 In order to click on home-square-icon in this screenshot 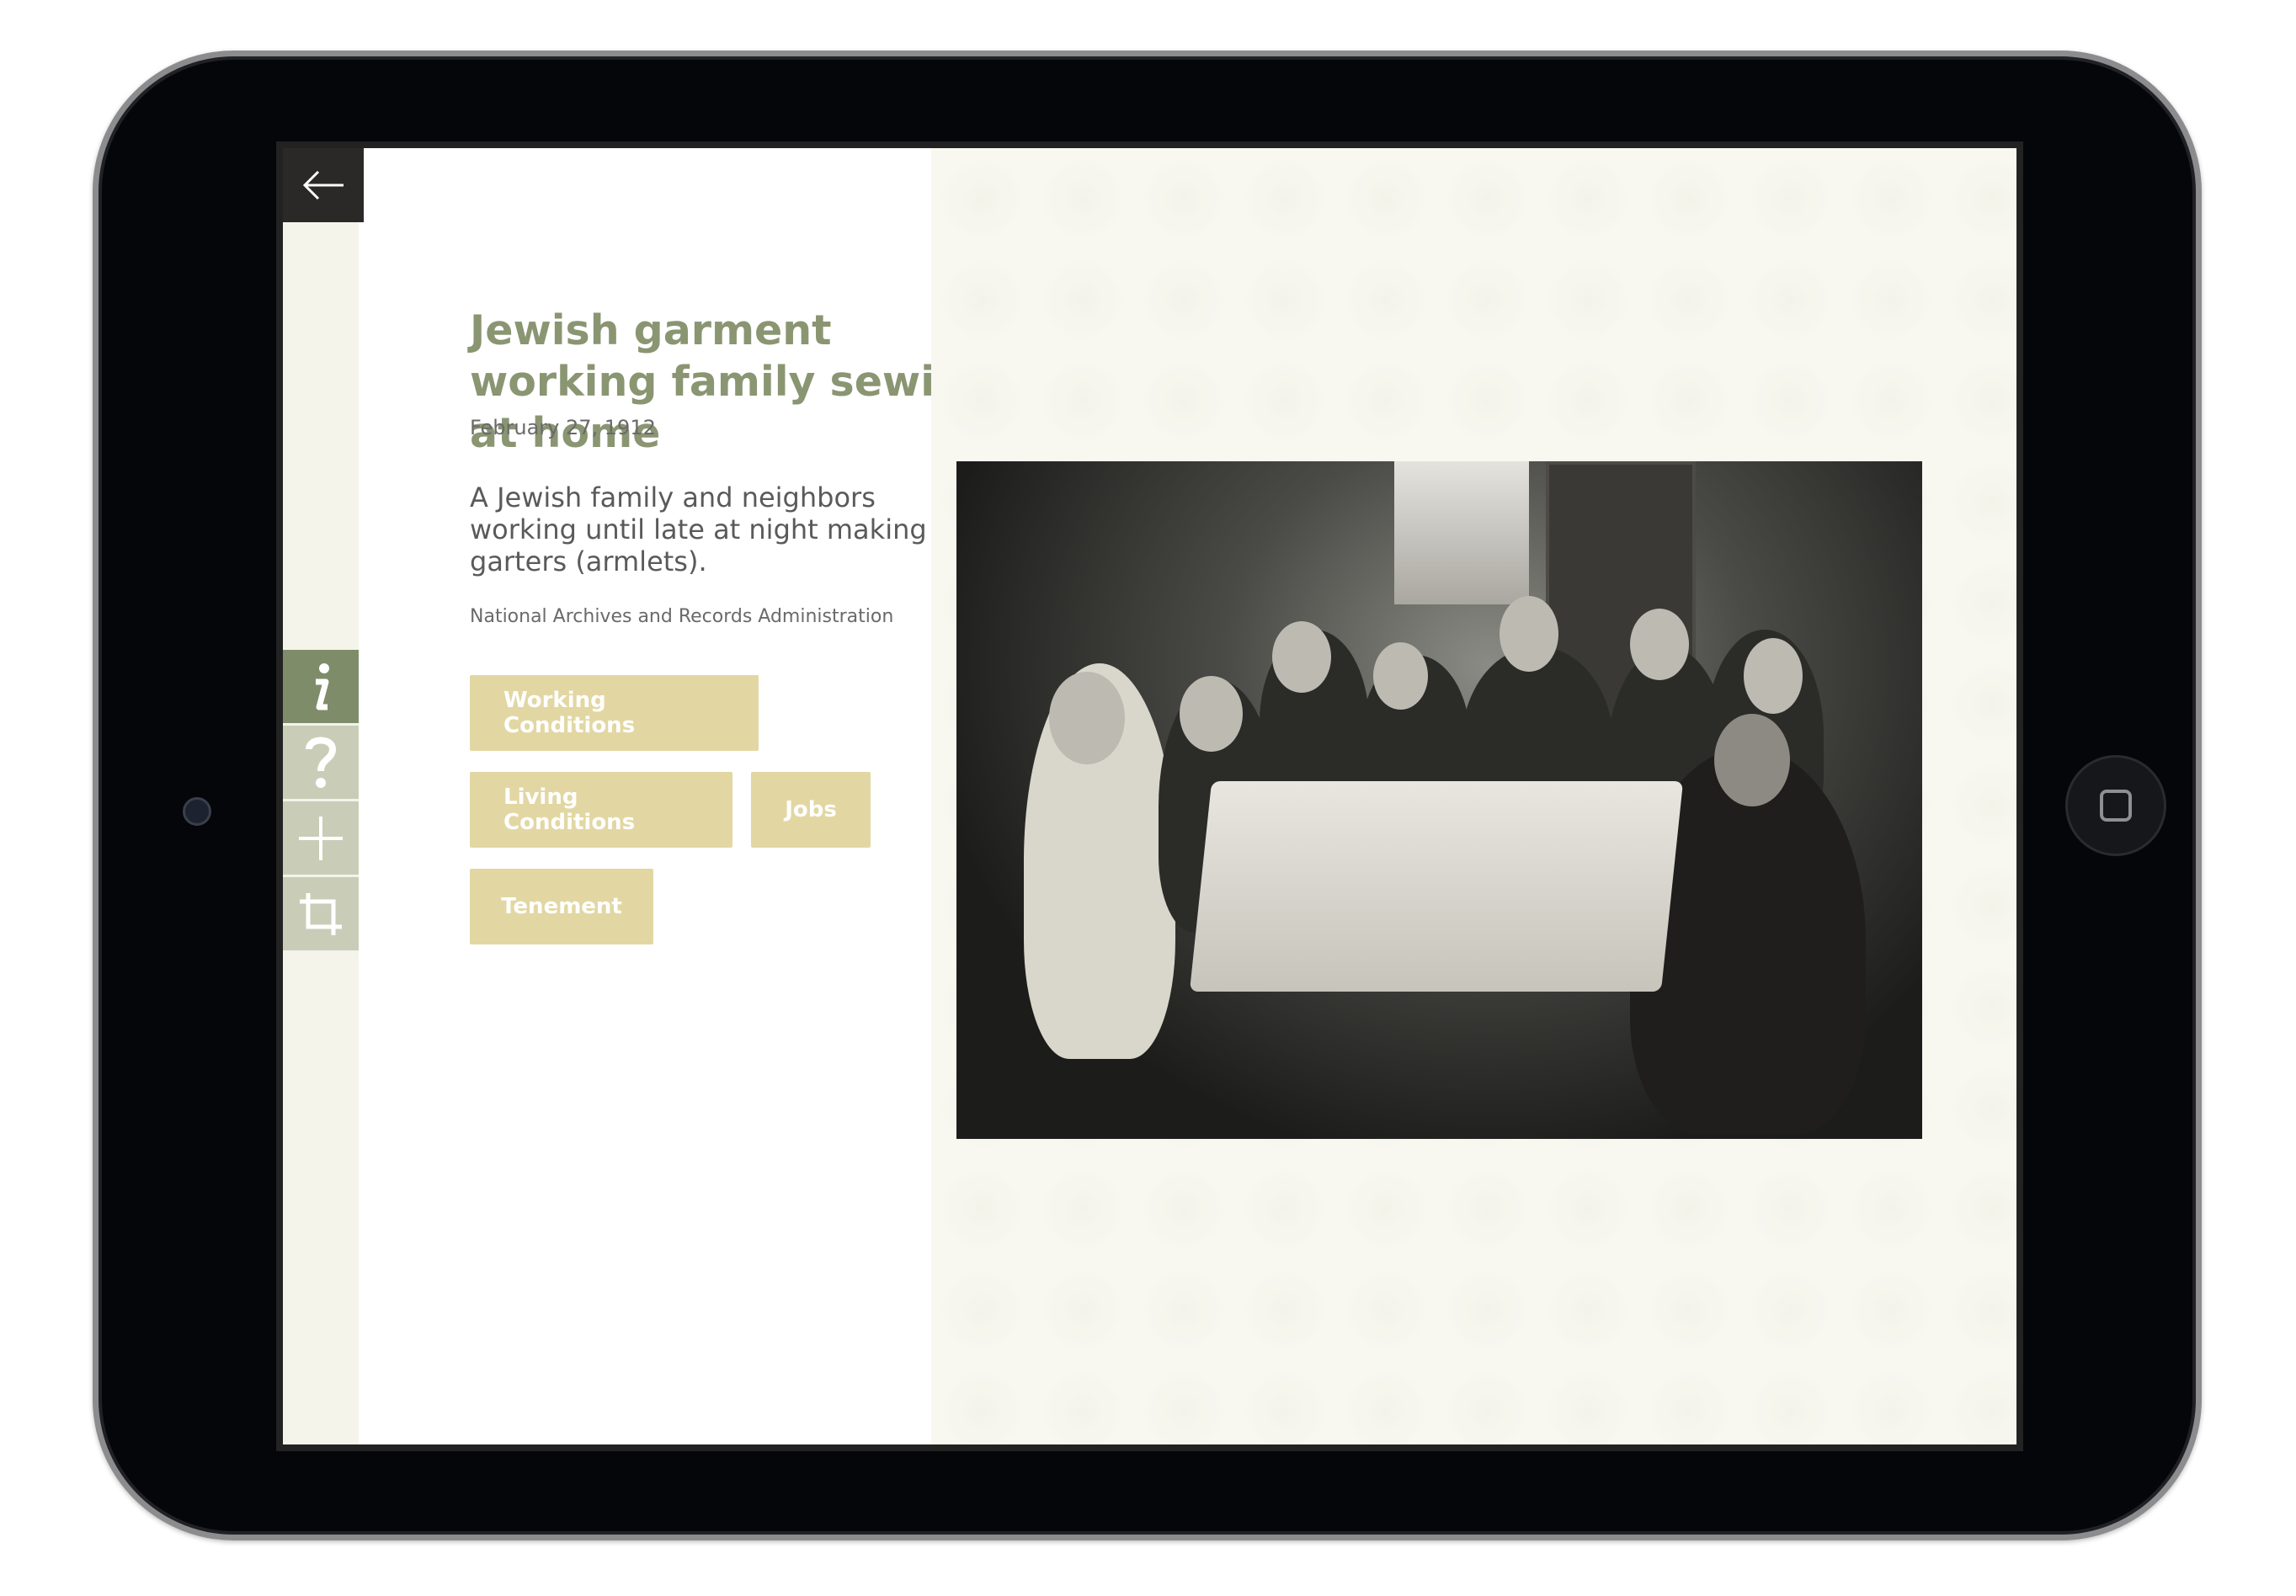, I will do `click(2116, 806)`.